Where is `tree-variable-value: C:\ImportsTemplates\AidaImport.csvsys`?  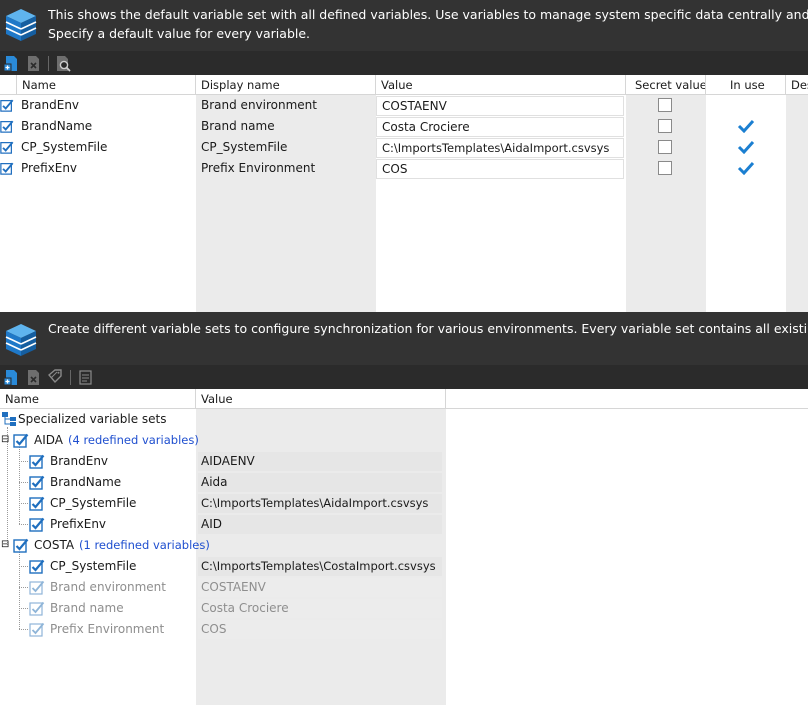
tree-variable-value: C:\ImportsTemplates\AidaImport.csvsys is located at coordinates (320, 503).